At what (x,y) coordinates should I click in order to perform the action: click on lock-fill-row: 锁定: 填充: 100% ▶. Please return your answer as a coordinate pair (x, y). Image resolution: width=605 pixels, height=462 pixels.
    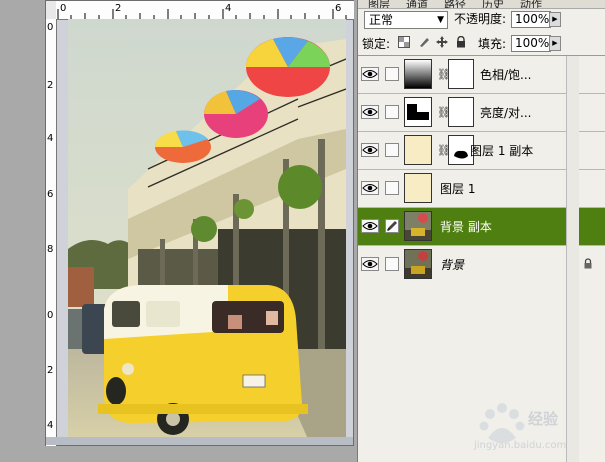
    Looking at the image, I should click on (481, 44).